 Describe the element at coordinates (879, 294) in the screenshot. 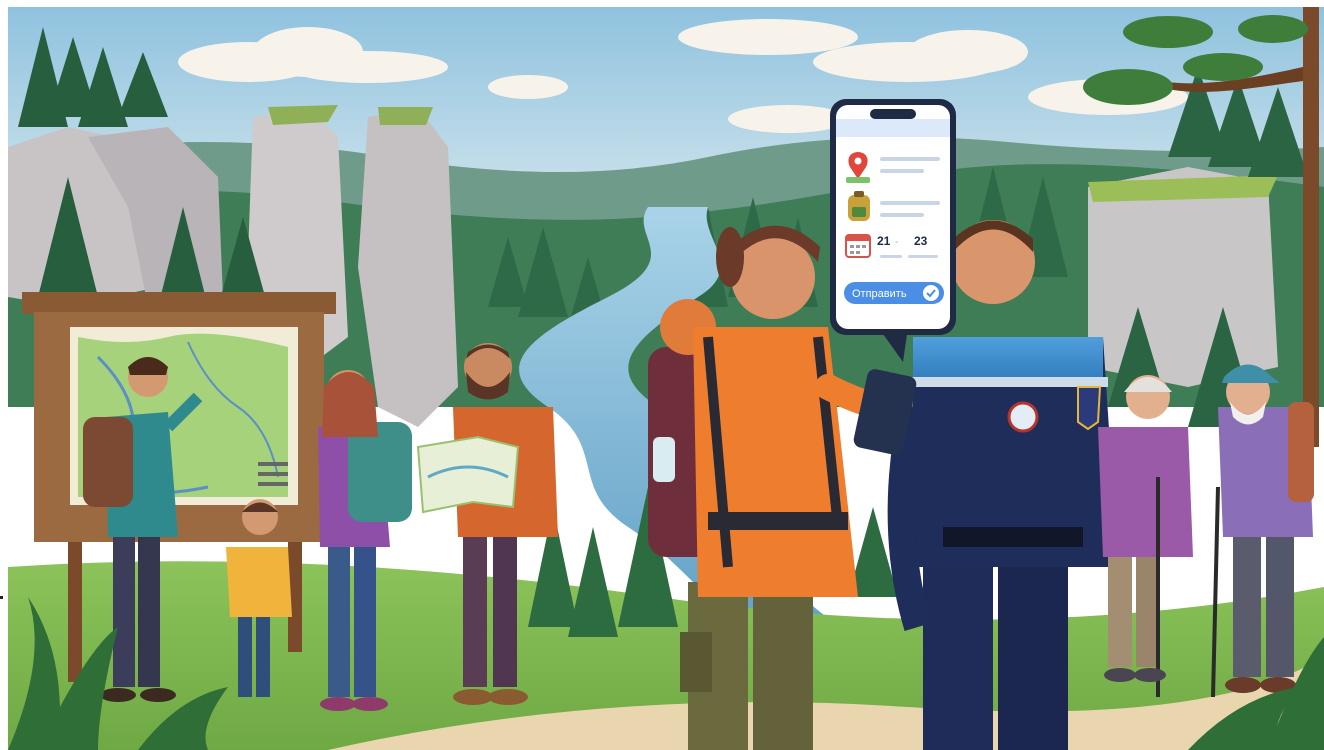

I see `submit-button-label: Отправить` at that location.